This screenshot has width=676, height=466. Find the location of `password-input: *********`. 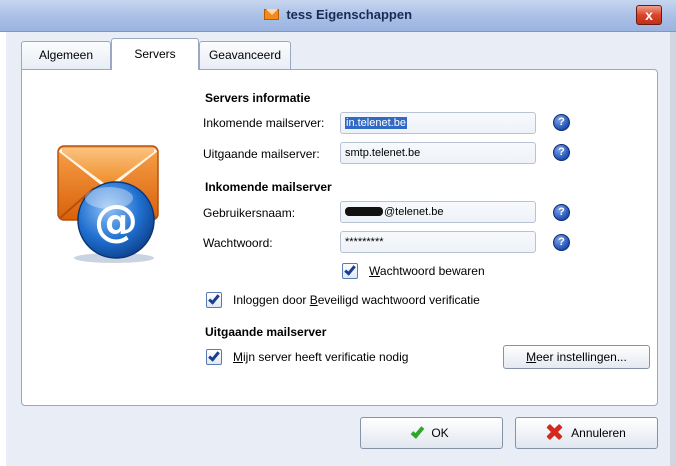

password-input: ********* is located at coordinates (438, 242).